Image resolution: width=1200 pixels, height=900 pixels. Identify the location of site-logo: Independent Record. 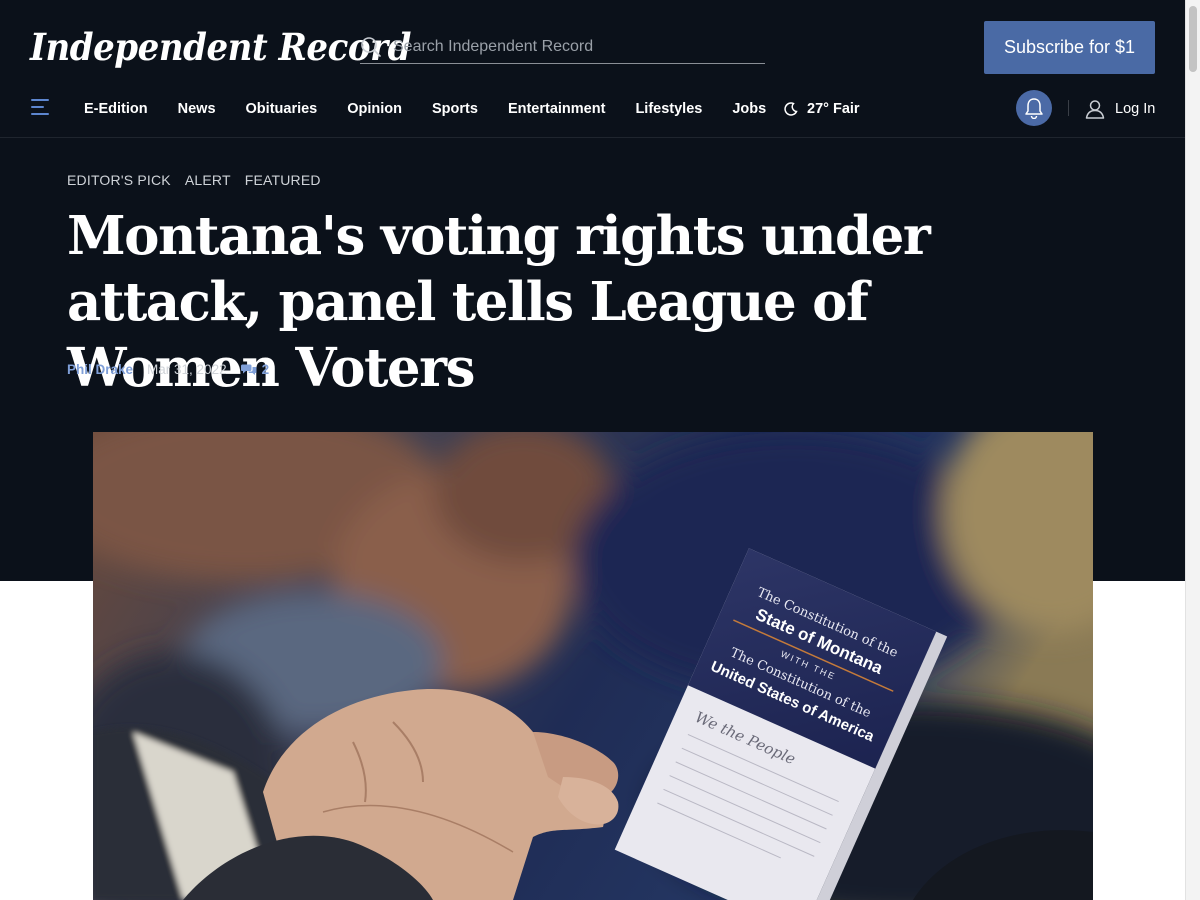
(220, 47).